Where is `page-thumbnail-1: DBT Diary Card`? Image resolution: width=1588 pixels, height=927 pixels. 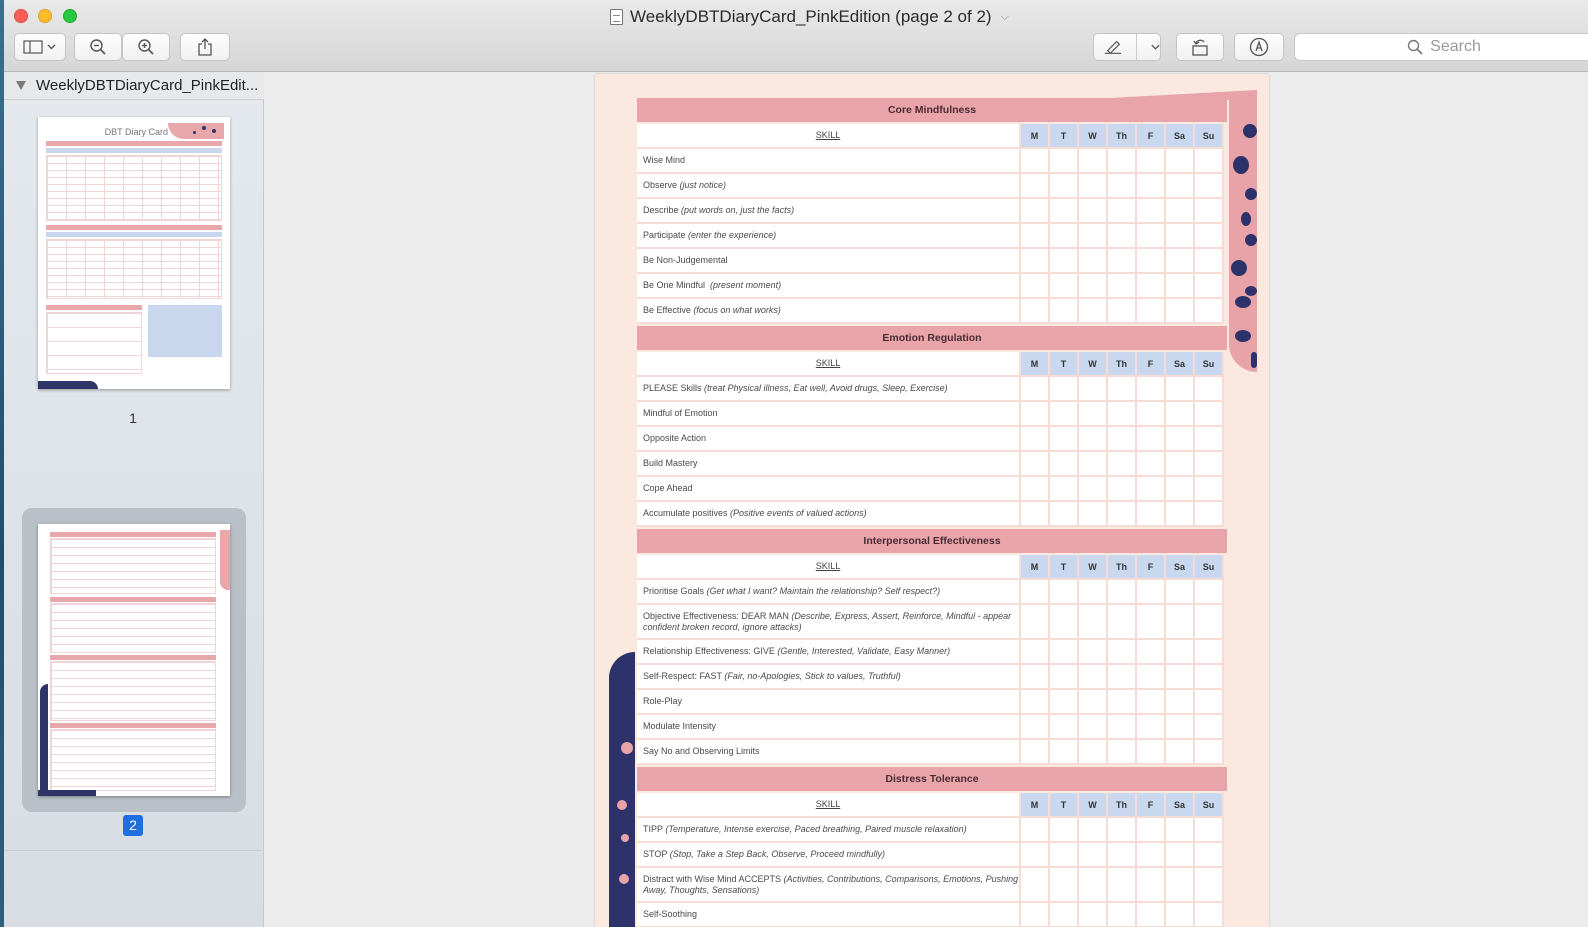 page-thumbnail-1: DBT Diary Card is located at coordinates (134, 253).